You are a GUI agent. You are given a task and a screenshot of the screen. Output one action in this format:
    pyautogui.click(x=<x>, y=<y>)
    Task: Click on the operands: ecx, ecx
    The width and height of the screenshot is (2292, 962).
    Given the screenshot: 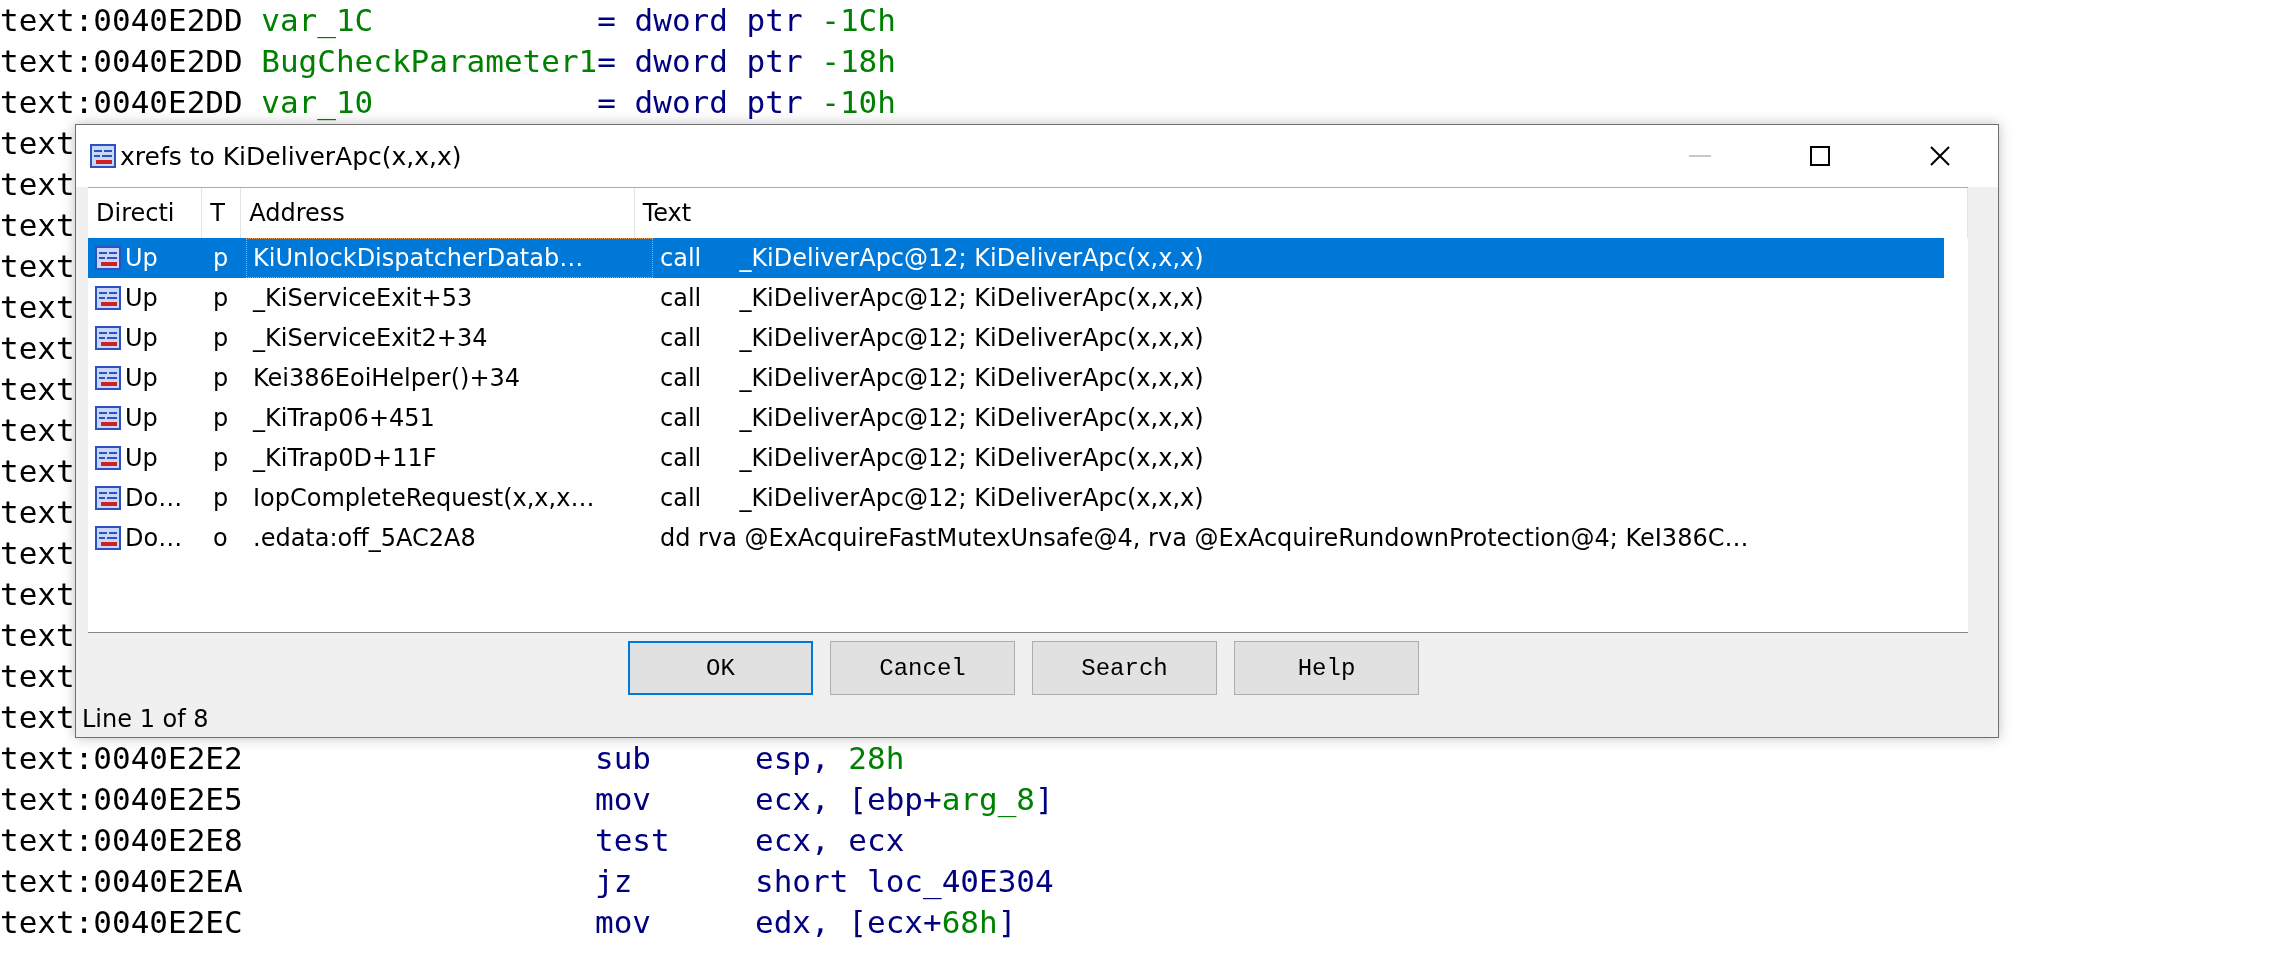 What is the action you would take?
    pyautogui.click(x=830, y=840)
    